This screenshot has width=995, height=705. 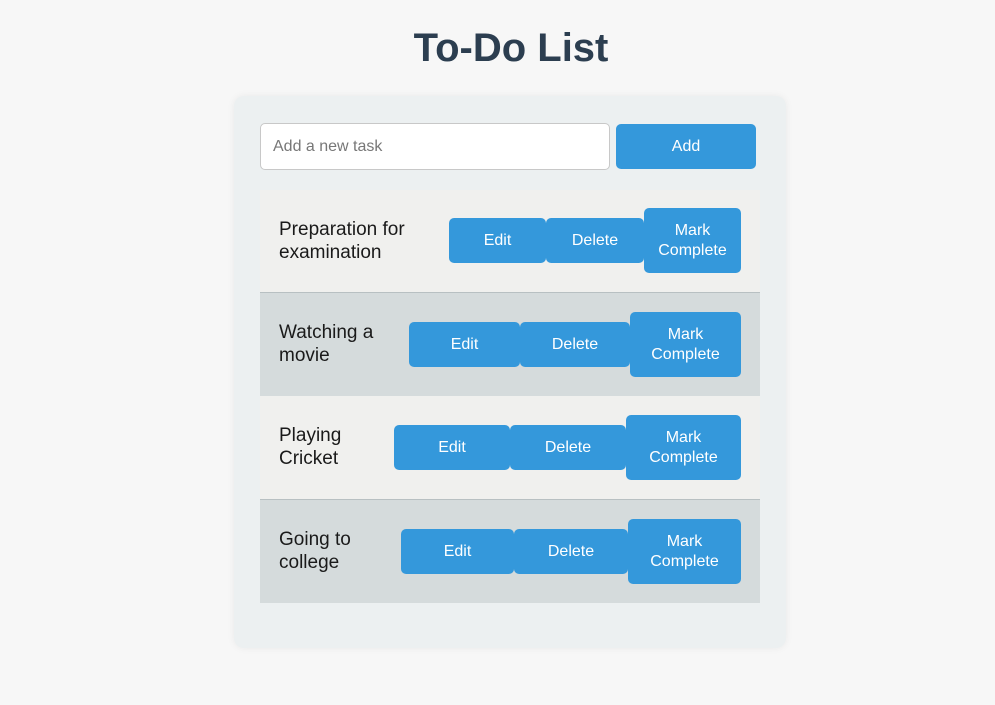 I want to click on new-task-input, so click(x=435, y=146).